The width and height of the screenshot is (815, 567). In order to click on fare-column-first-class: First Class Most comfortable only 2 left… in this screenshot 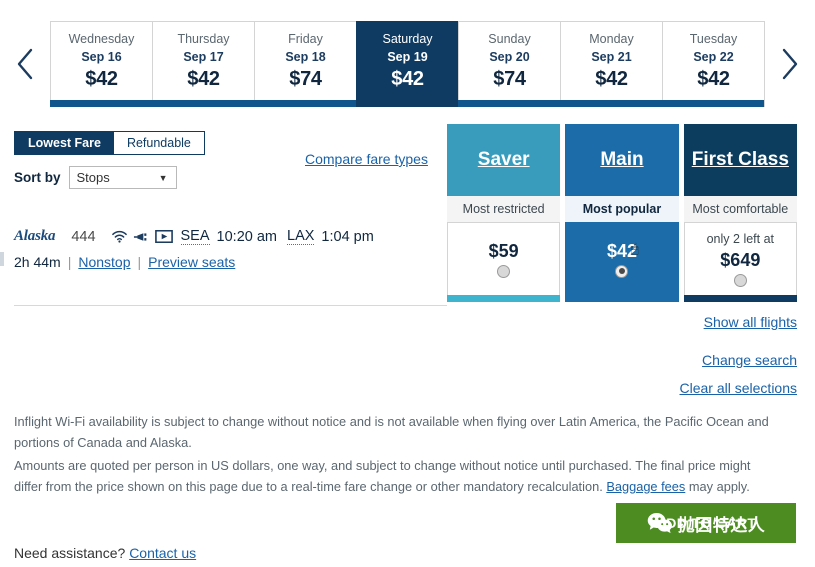, I will do `click(740, 213)`.